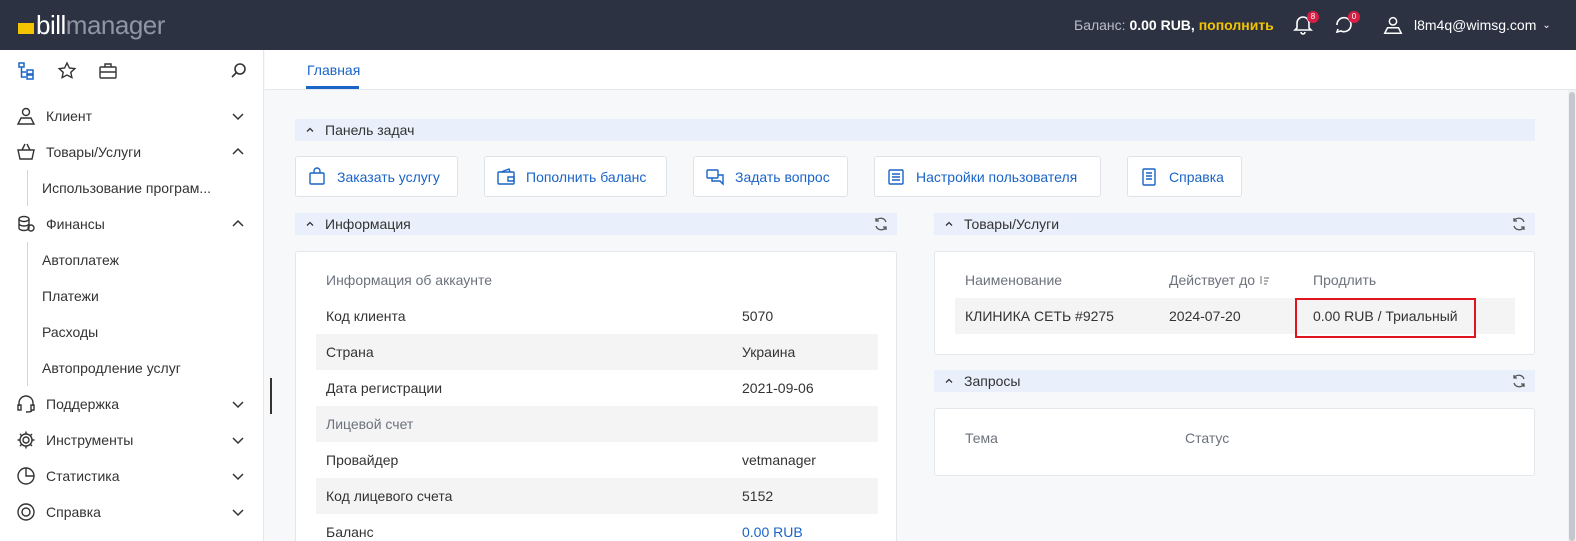 This screenshot has width=1576, height=541. Describe the element at coordinates (896, 176) in the screenshot. I see `settings-list-icon` at that location.